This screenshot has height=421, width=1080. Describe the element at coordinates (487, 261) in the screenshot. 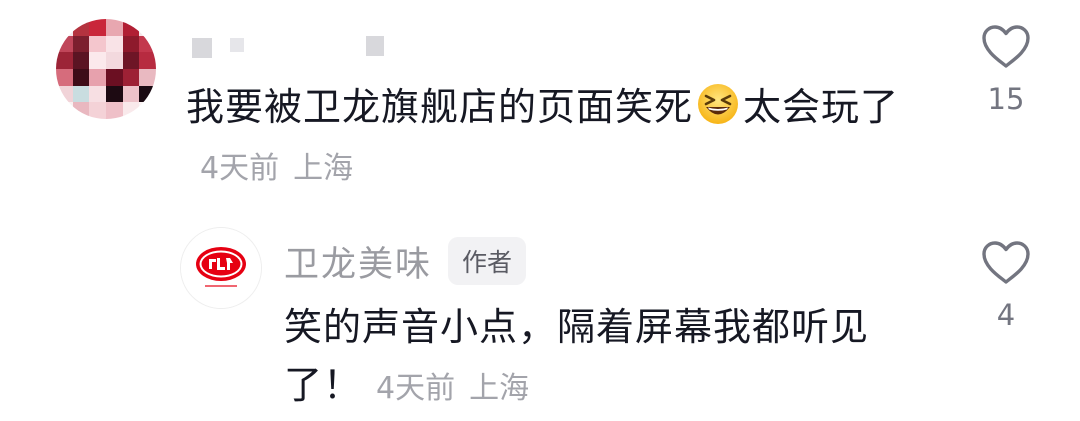

I see `author-badge: 作者` at that location.